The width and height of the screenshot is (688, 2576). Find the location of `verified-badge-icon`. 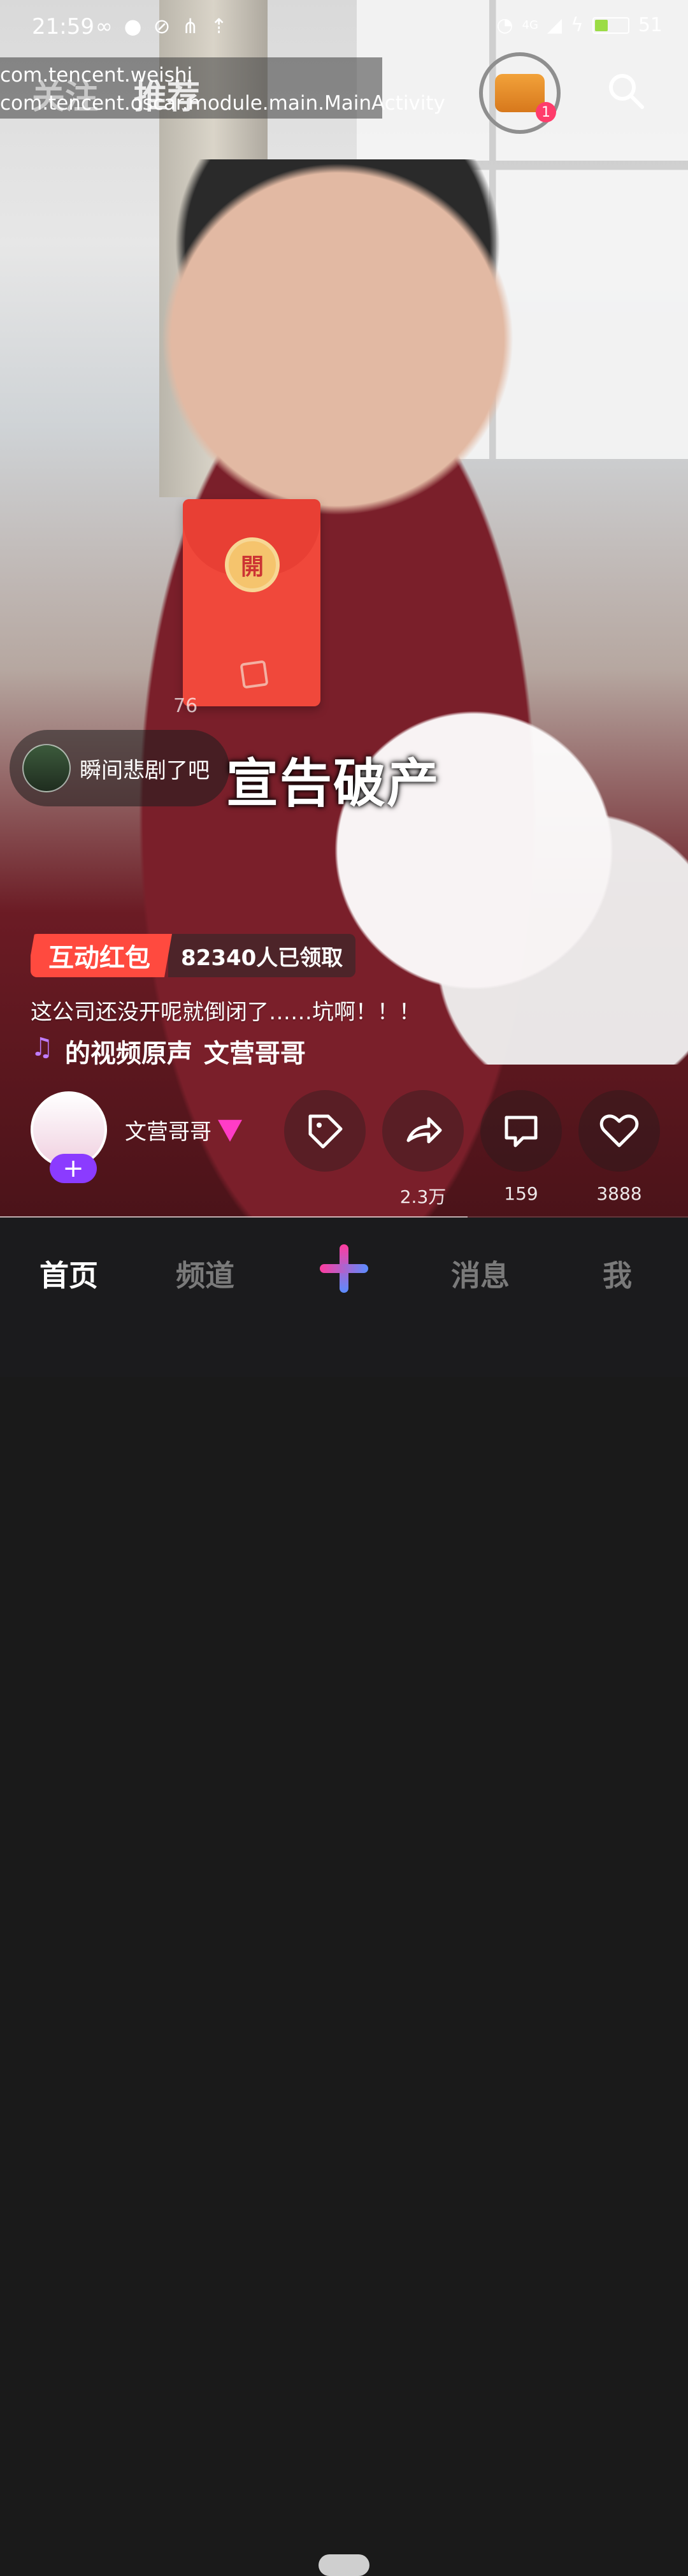

verified-badge-icon is located at coordinates (230, 1130).